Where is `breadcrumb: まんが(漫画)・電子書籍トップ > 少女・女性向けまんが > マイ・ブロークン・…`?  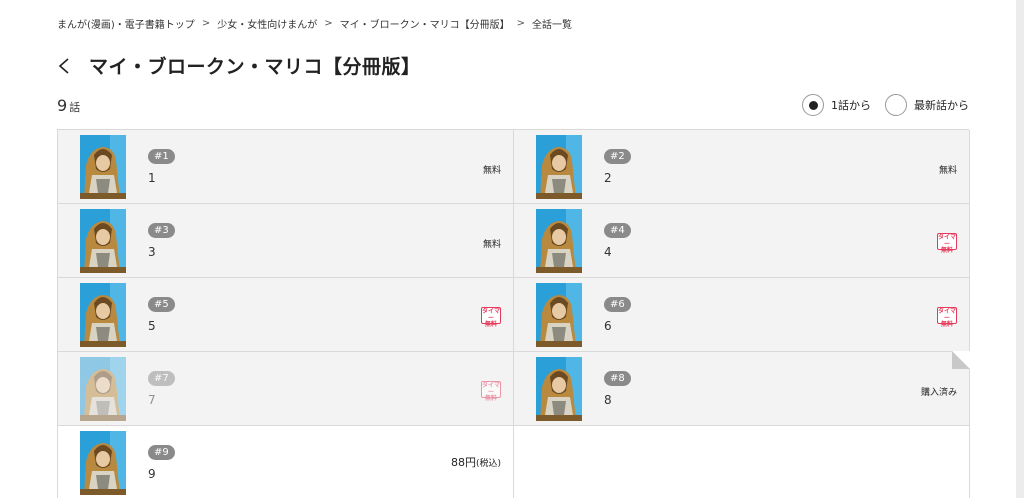 breadcrumb: まんが(漫画)・電子書籍トップ > 少女・女性向けまんが > マイ・ブロークン・… is located at coordinates (314, 23).